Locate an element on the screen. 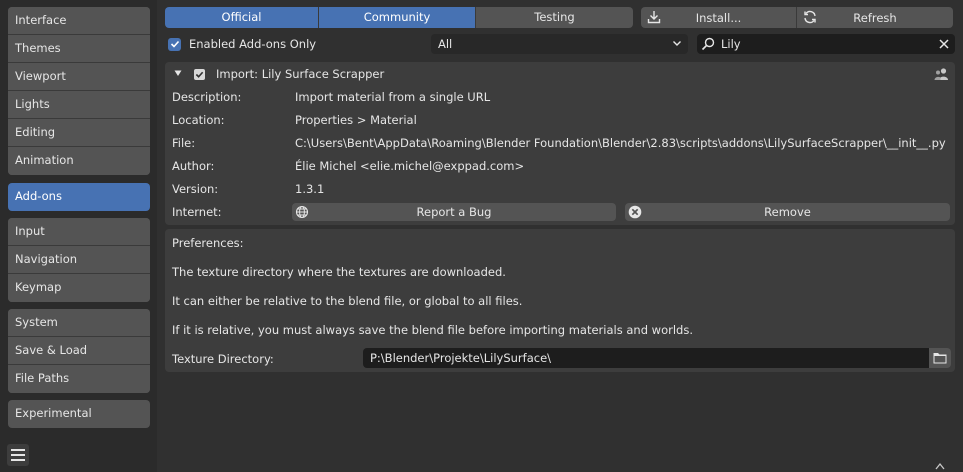 This screenshot has height=472, width=963. description-label: Description: is located at coordinates (207, 97).